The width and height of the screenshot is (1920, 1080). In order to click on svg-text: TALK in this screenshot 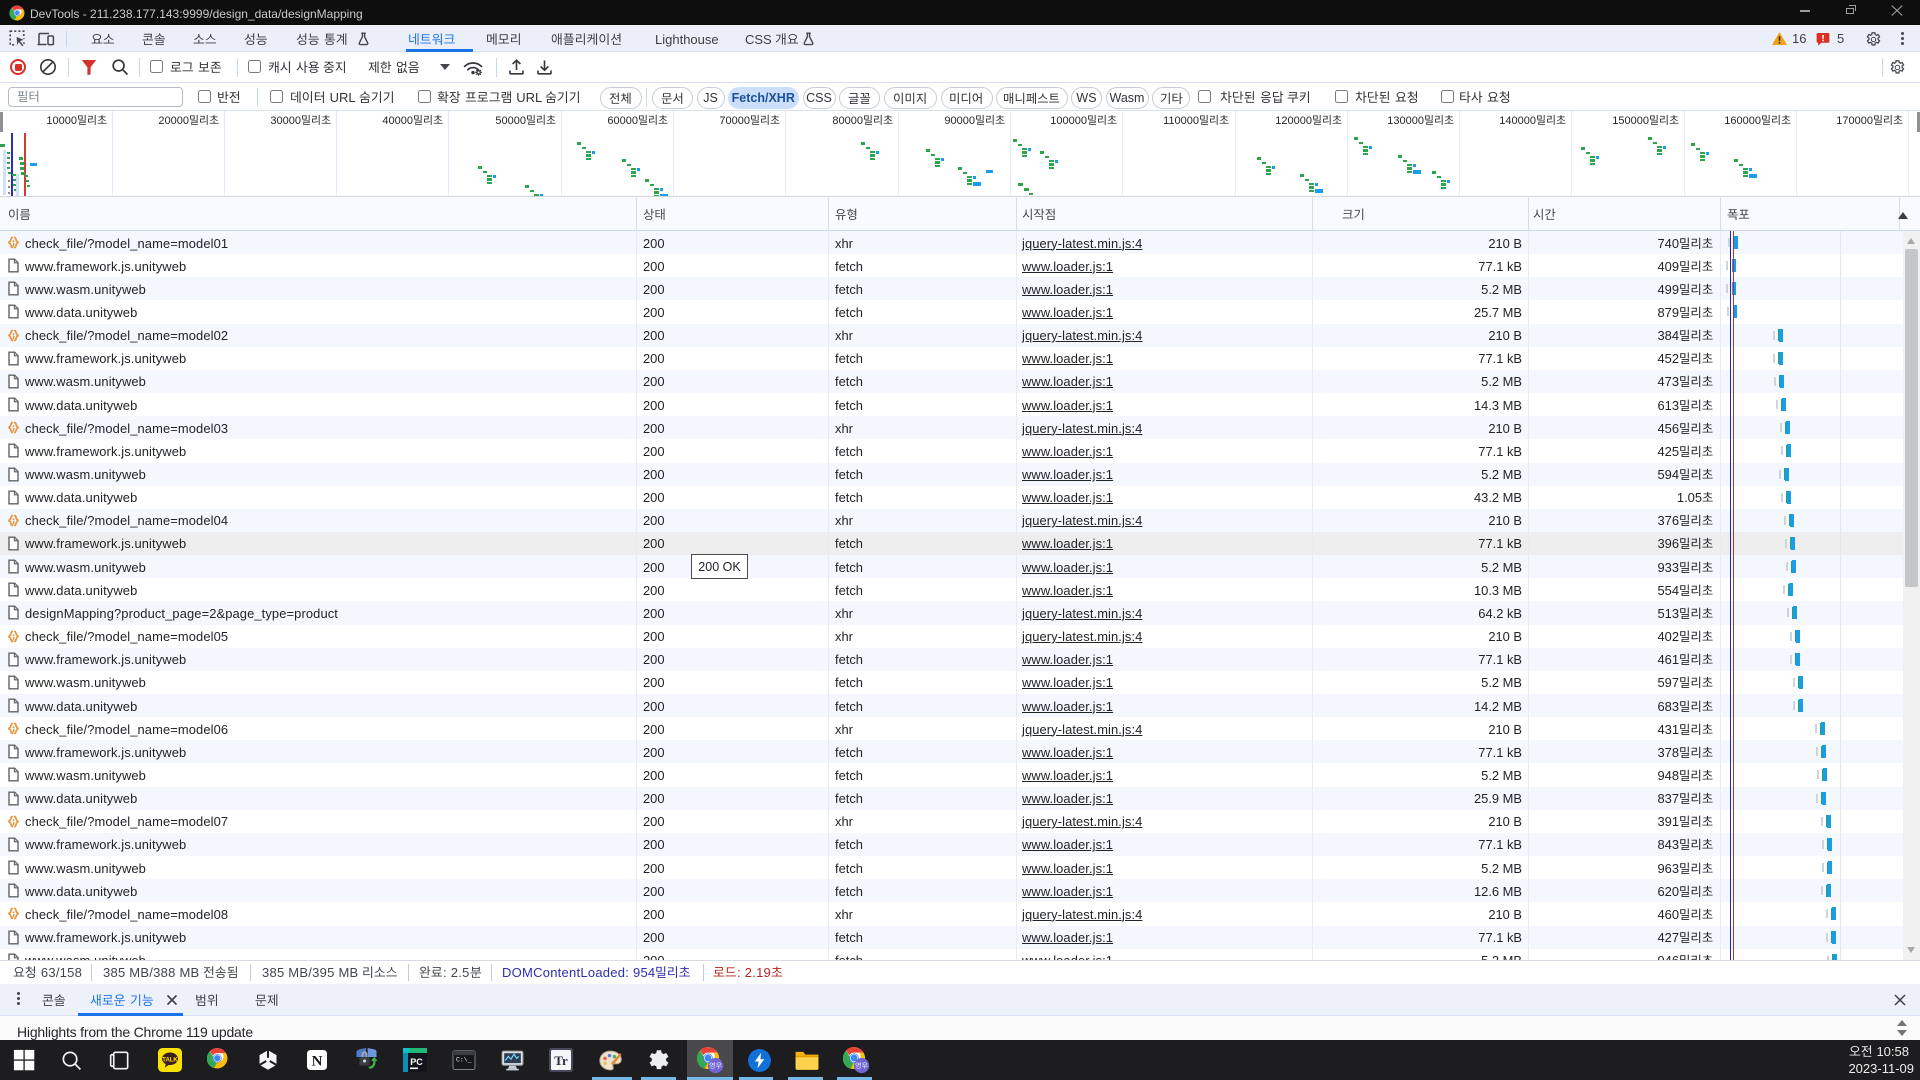, I will do `click(170, 1061)`.